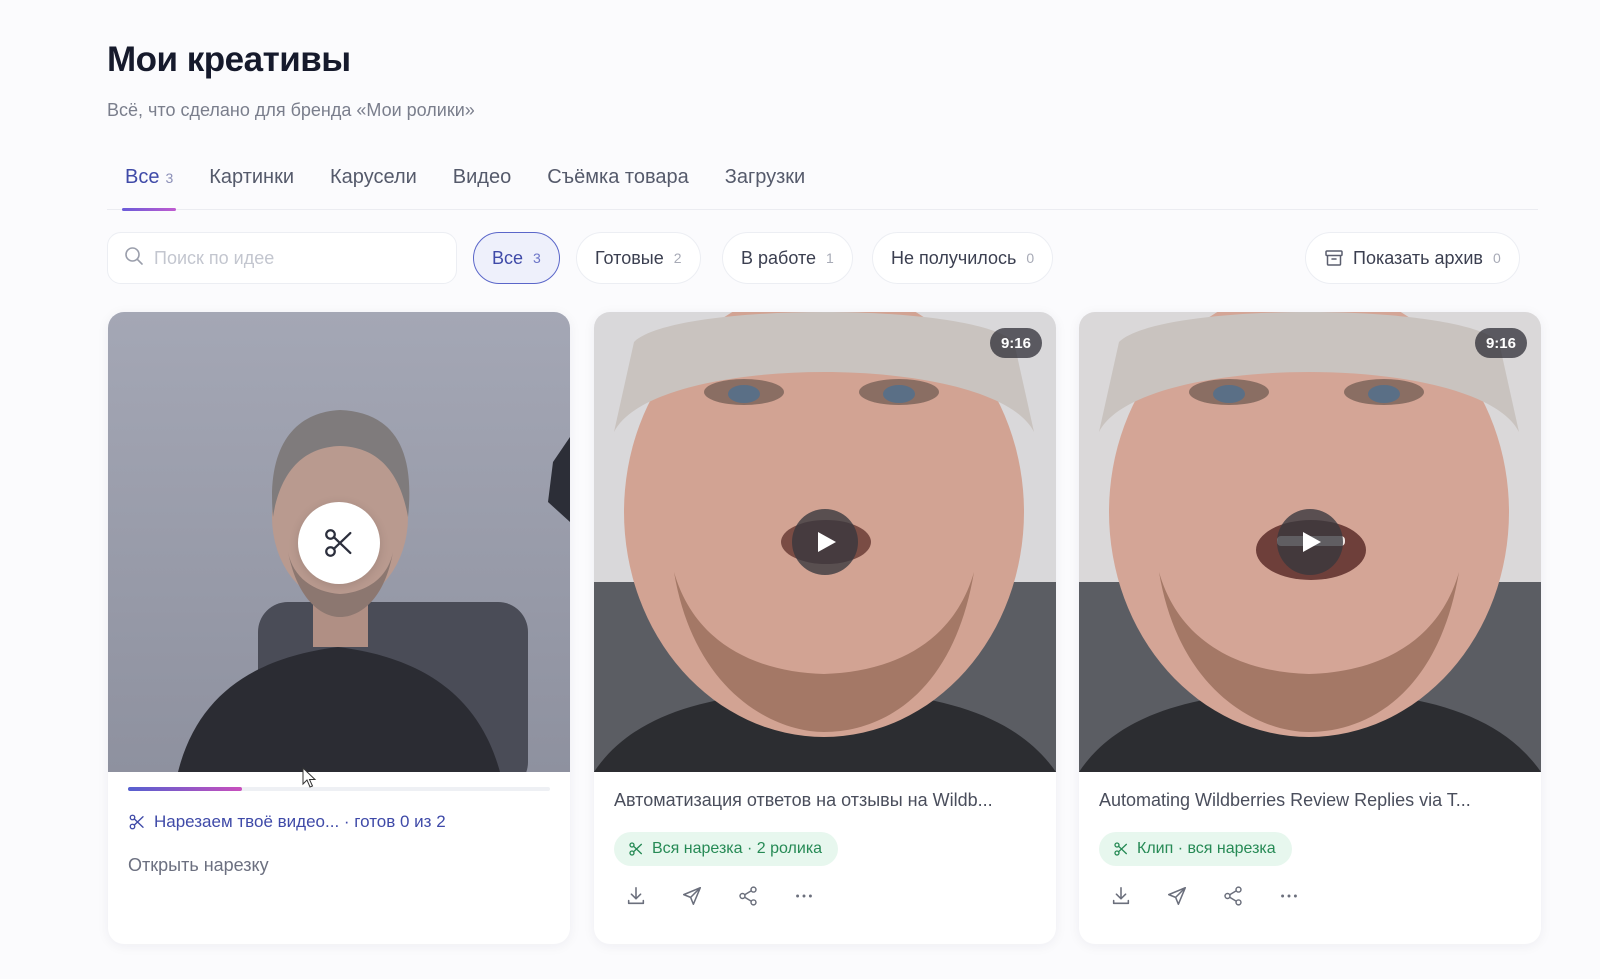 The image size is (1600, 979). What do you see at coordinates (142, 177) in the screenshot?
I see `tab-label: Все` at bounding box center [142, 177].